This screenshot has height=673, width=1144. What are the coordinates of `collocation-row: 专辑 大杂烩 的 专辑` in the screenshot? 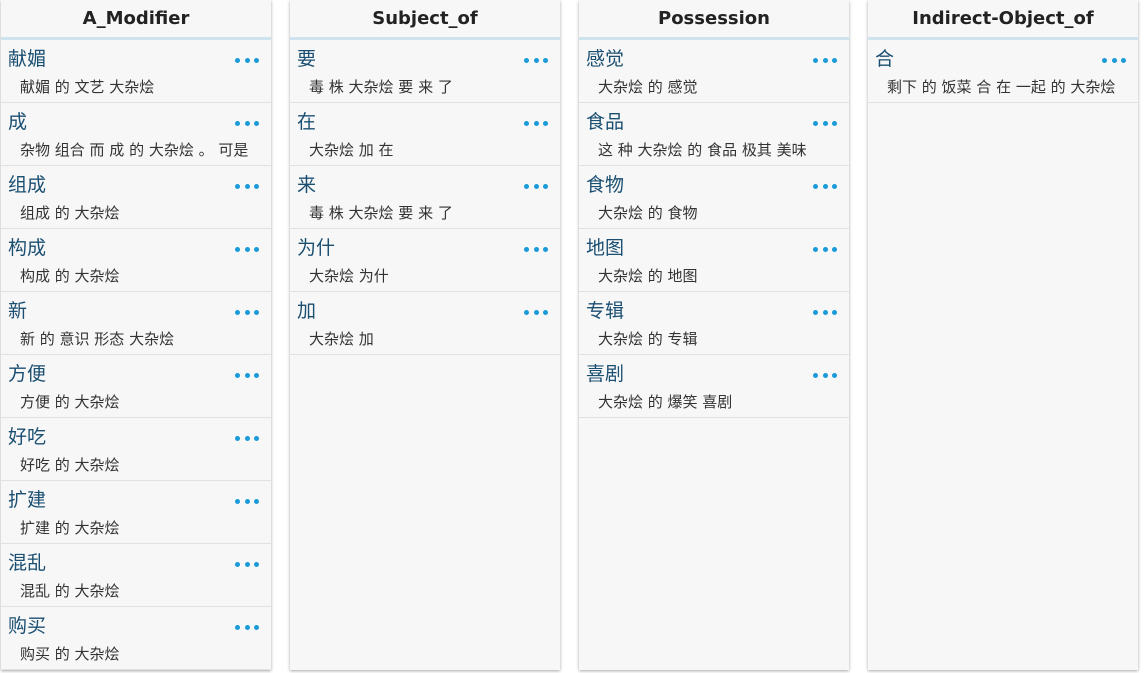 It's located at (714, 323).